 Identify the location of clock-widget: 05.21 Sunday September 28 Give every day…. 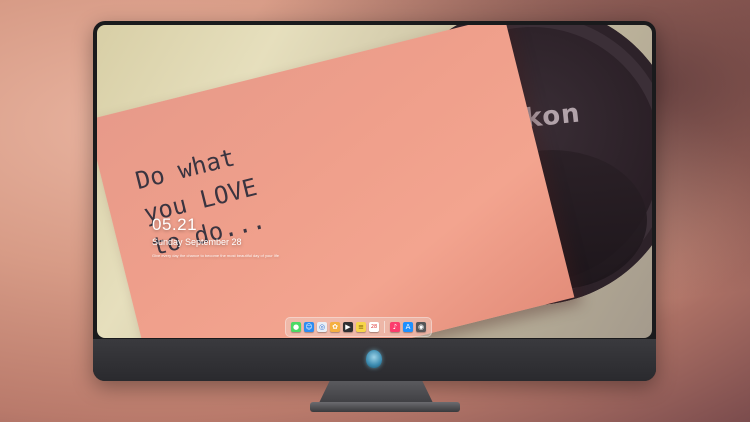
(215, 236).